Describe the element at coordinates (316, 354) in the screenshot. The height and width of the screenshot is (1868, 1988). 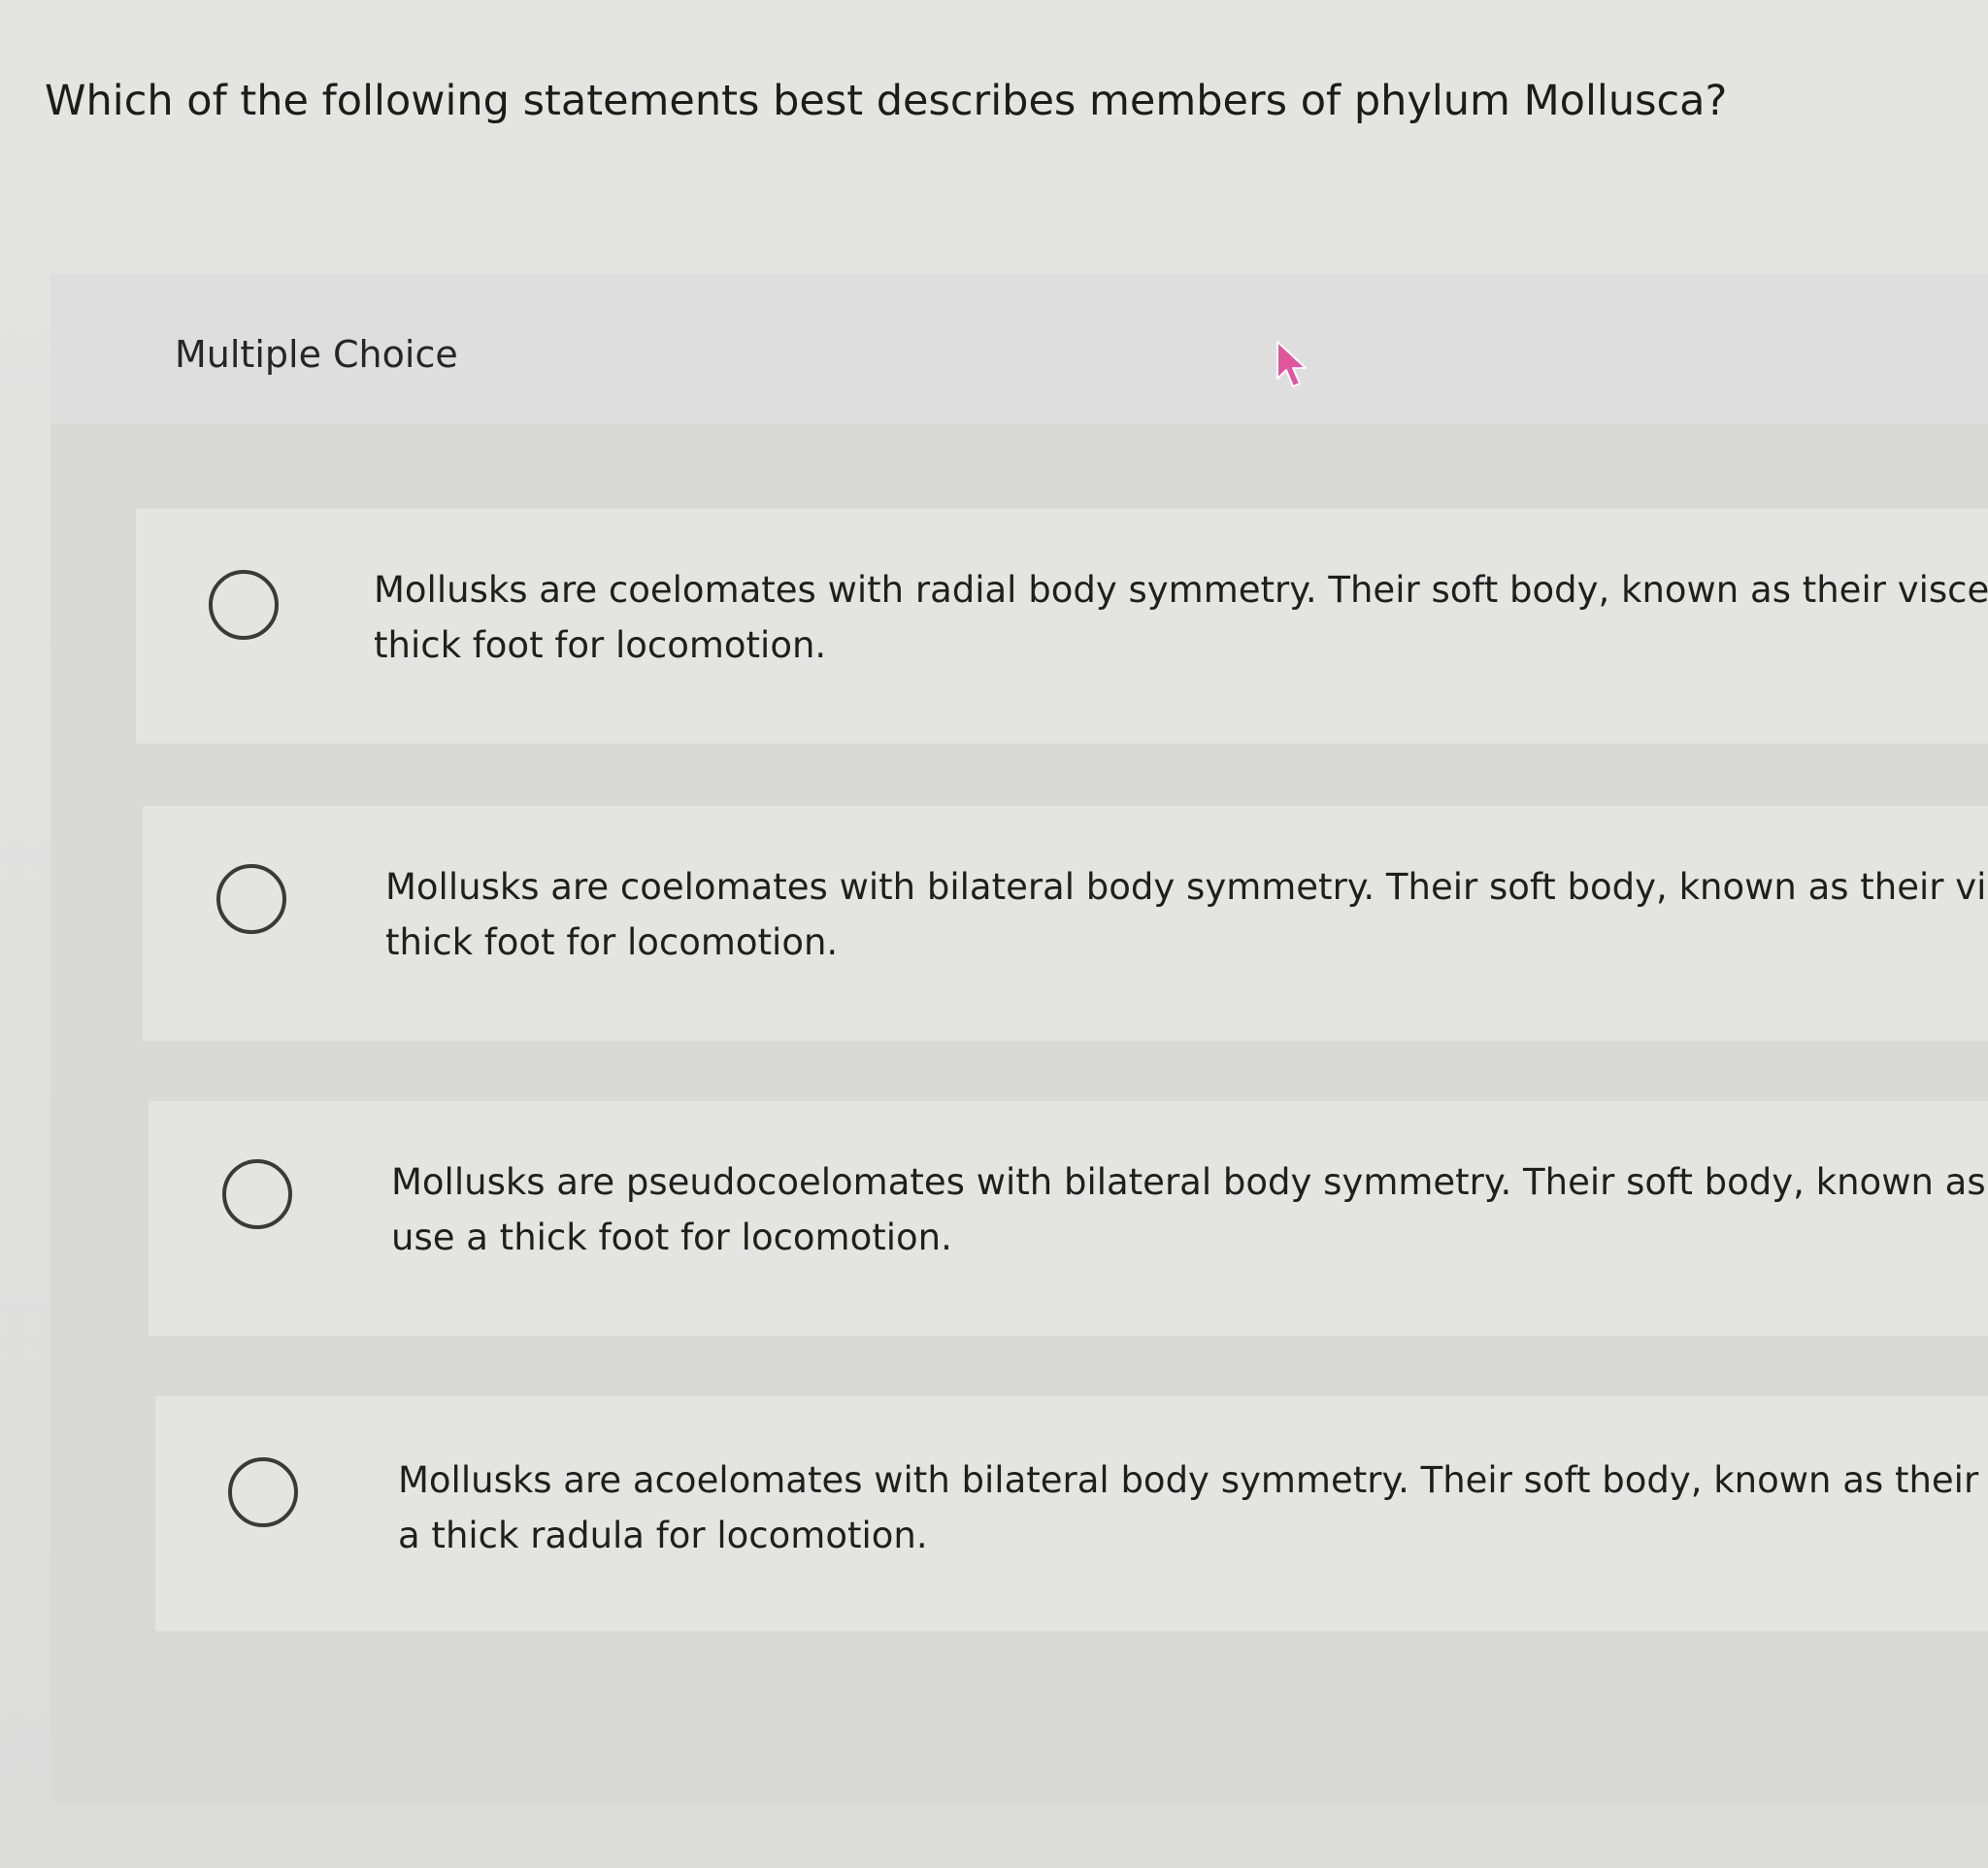
I see `multiple-choice-label: Multiple Choice` at that location.